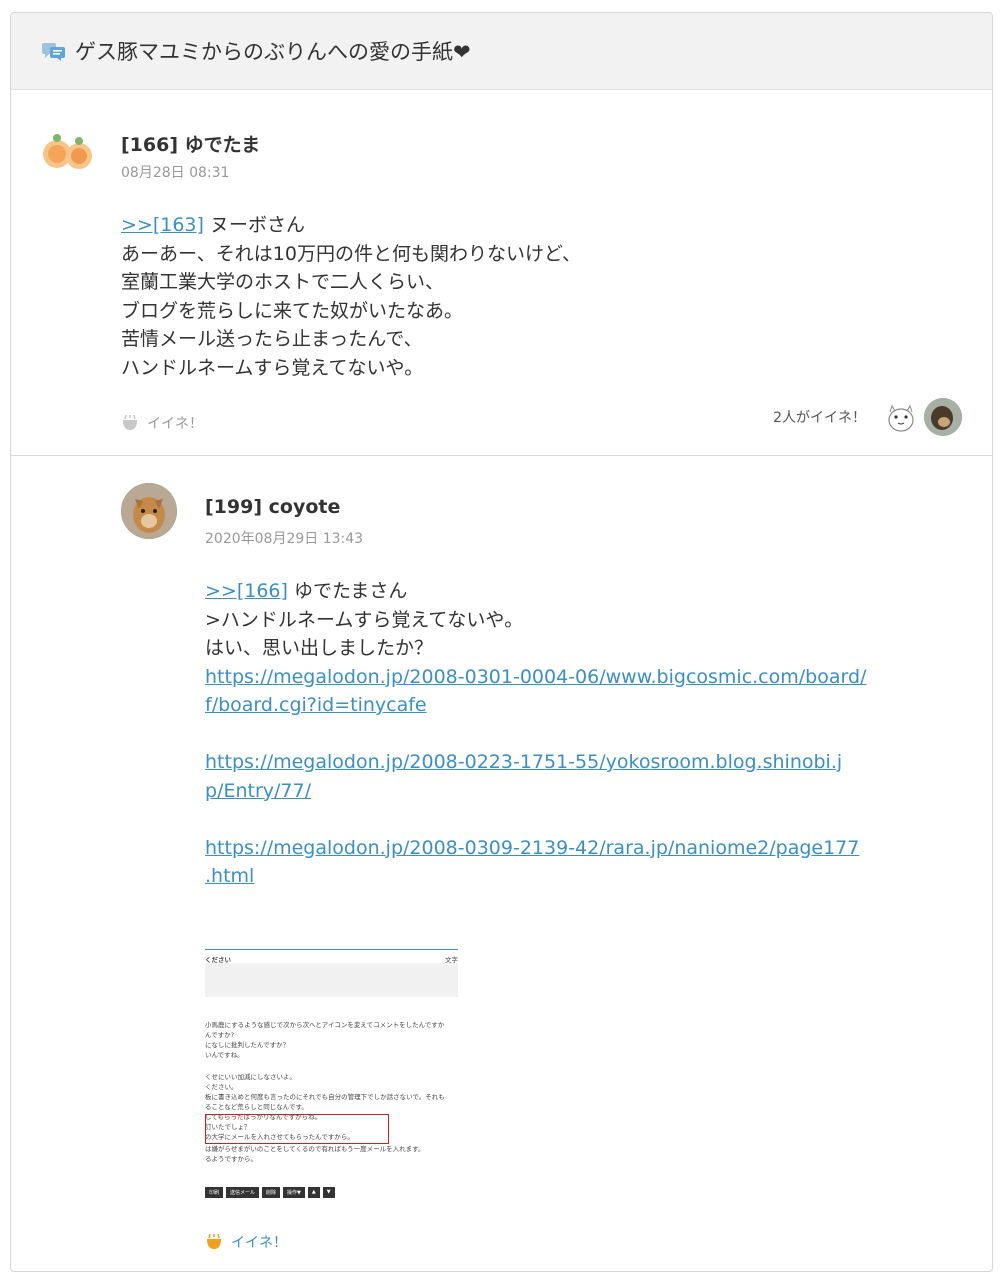 This screenshot has height=1280, width=1005. I want to click on likers: 2人がイイネ！, so click(867, 417).